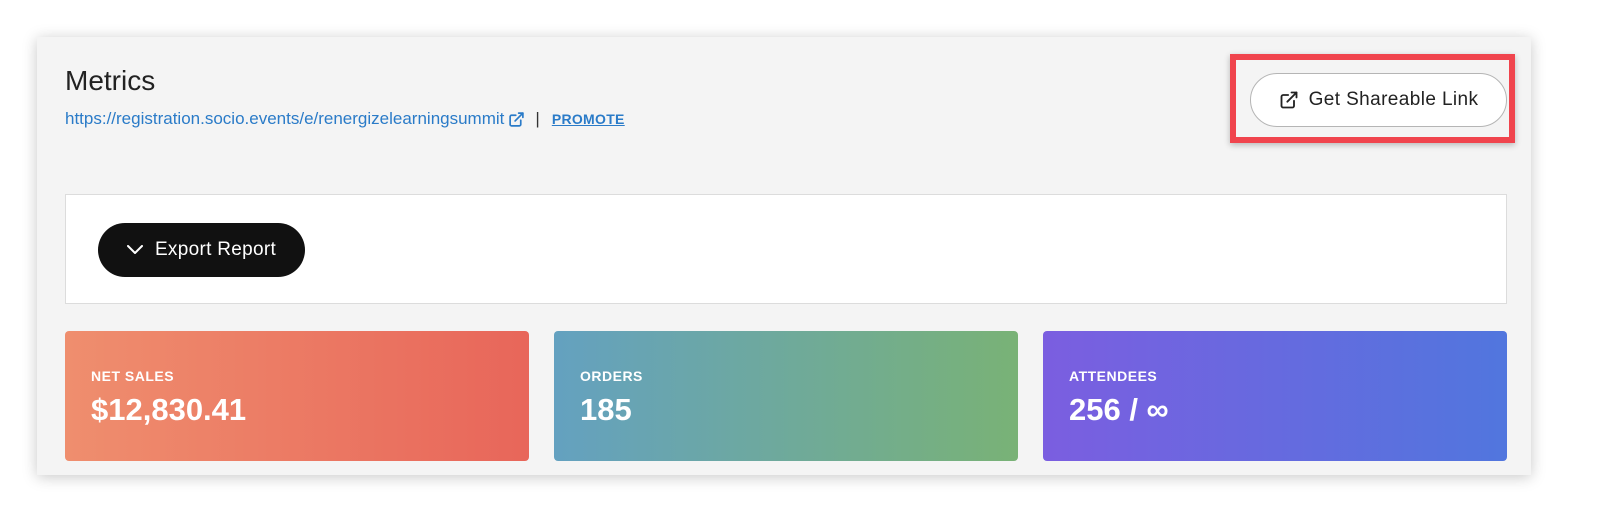  Describe the element at coordinates (588, 119) in the screenshot. I see `promote-link: PROMOTE` at that location.